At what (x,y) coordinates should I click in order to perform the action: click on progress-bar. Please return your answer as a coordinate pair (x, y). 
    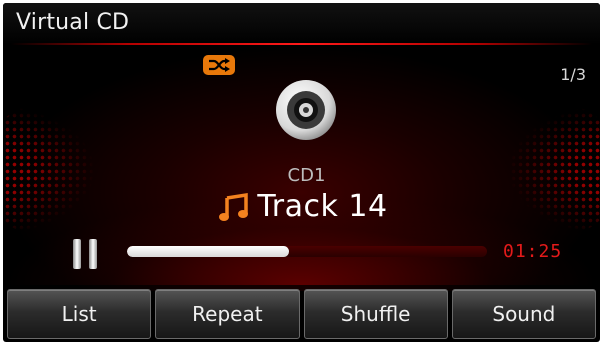
    Looking at the image, I should click on (307, 251).